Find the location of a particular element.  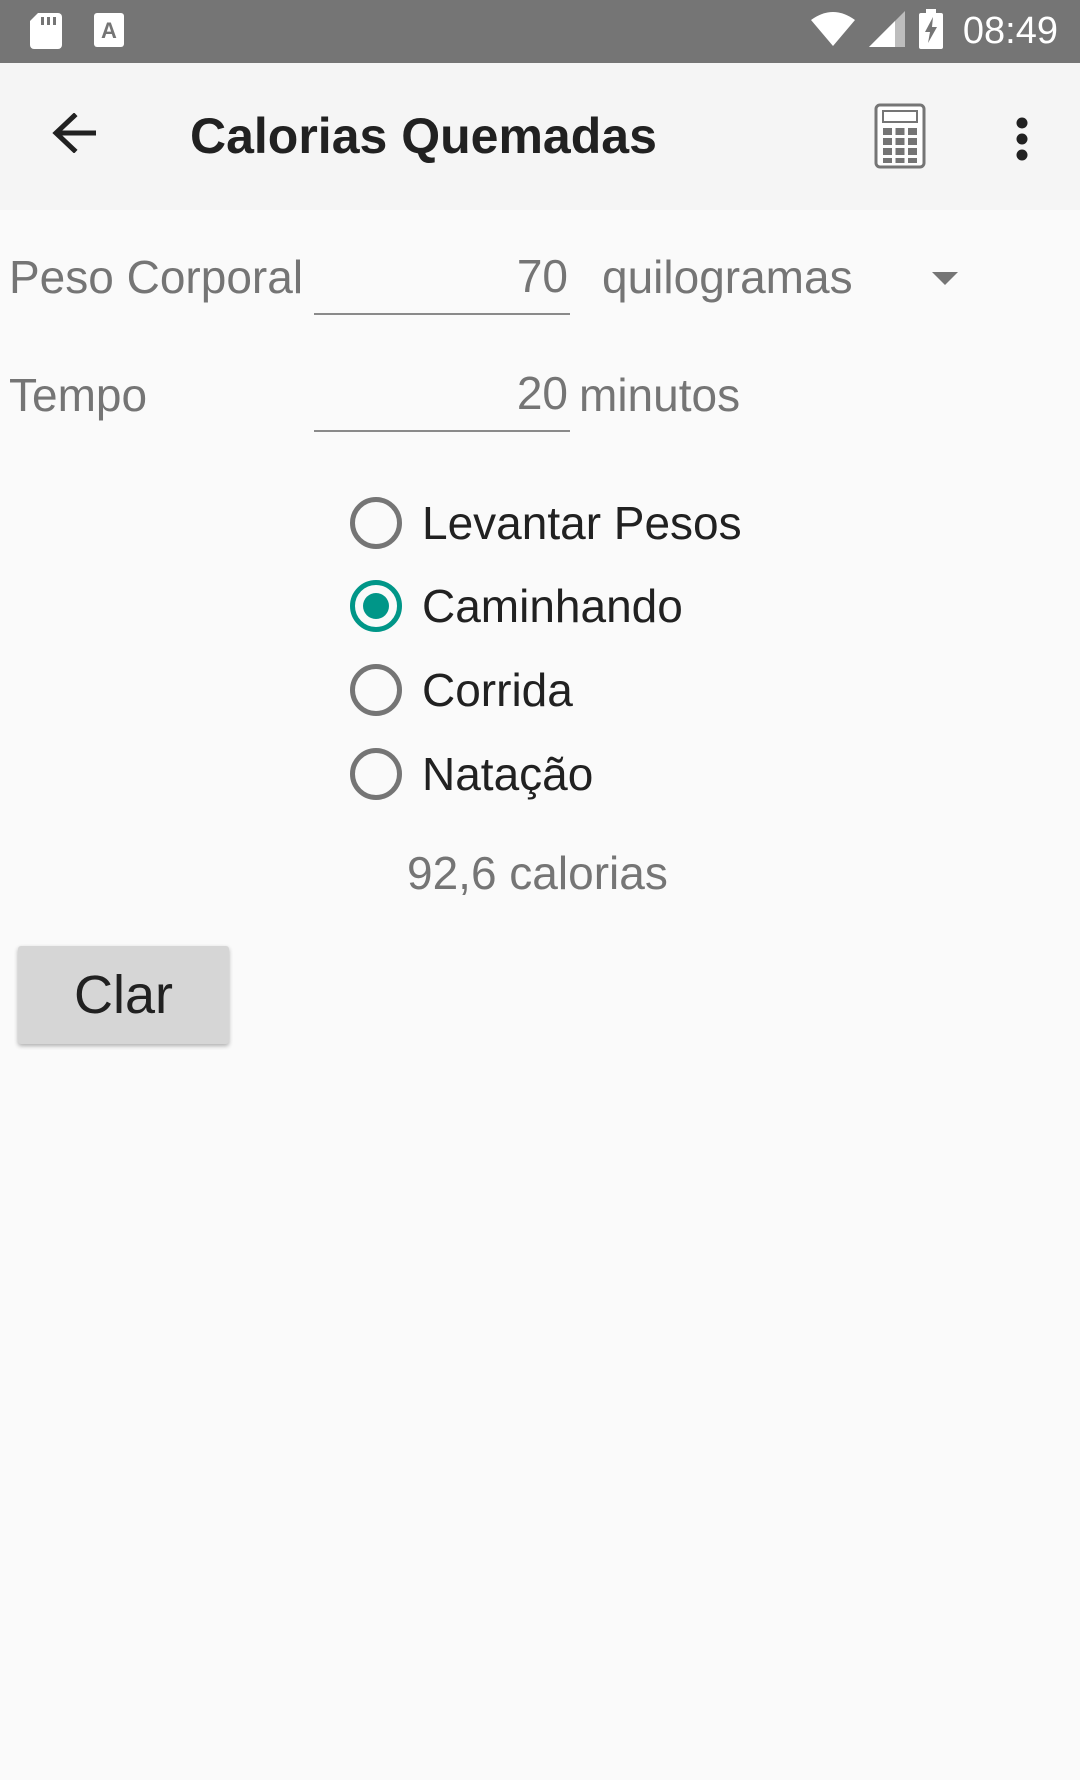

radio-caminhando: Caminhando is located at coordinates (516, 606).